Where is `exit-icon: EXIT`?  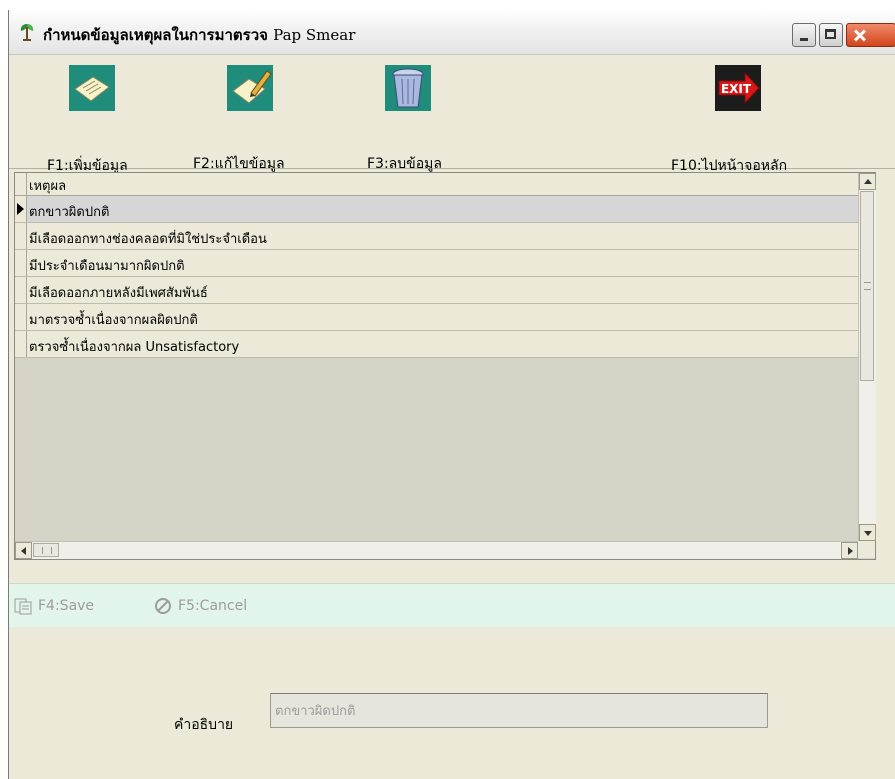 exit-icon: EXIT is located at coordinates (738, 88).